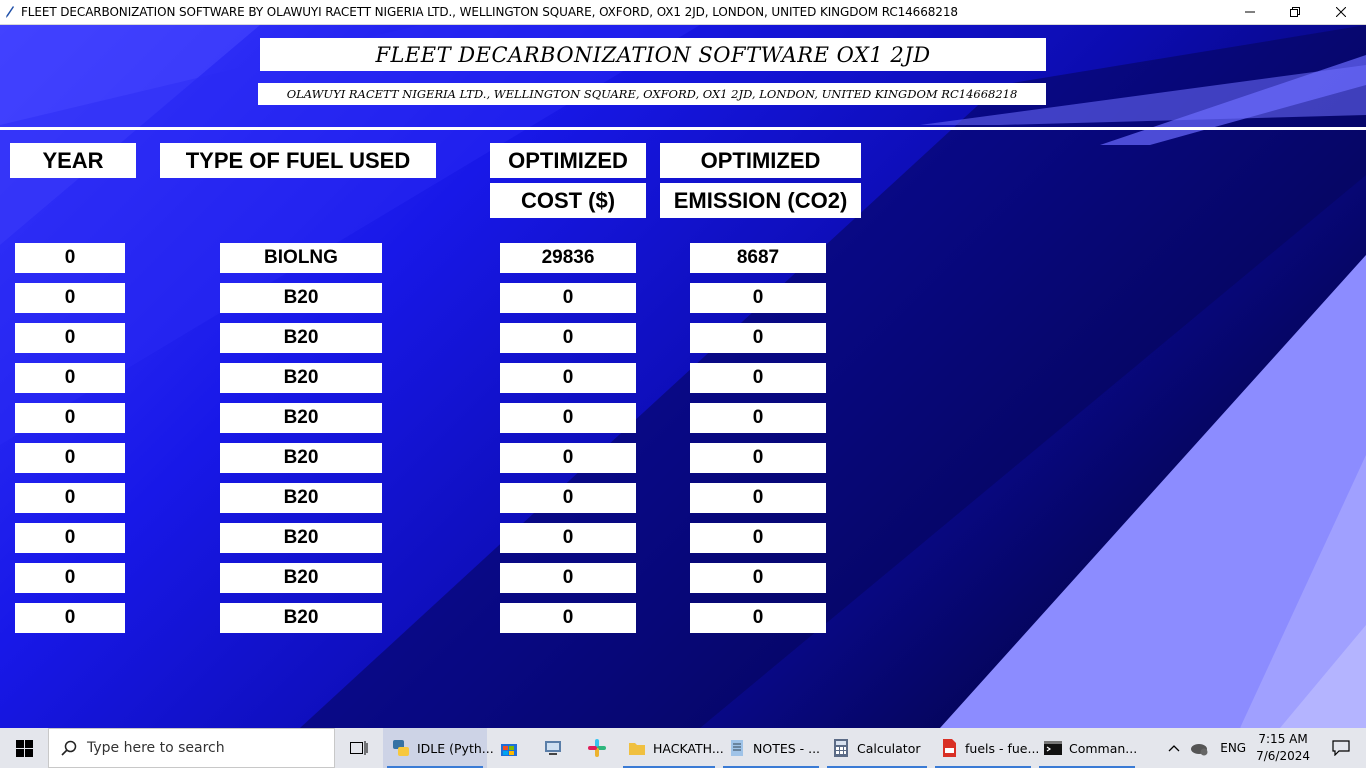 The image size is (1366, 768). Describe the element at coordinates (737, 748) in the screenshot. I see `notepad-icon` at that location.